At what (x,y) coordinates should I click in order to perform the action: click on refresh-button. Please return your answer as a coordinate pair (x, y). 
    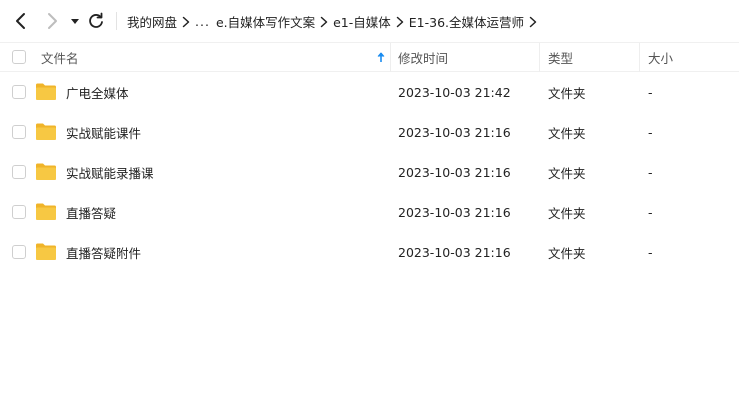
    Looking at the image, I should click on (96, 21).